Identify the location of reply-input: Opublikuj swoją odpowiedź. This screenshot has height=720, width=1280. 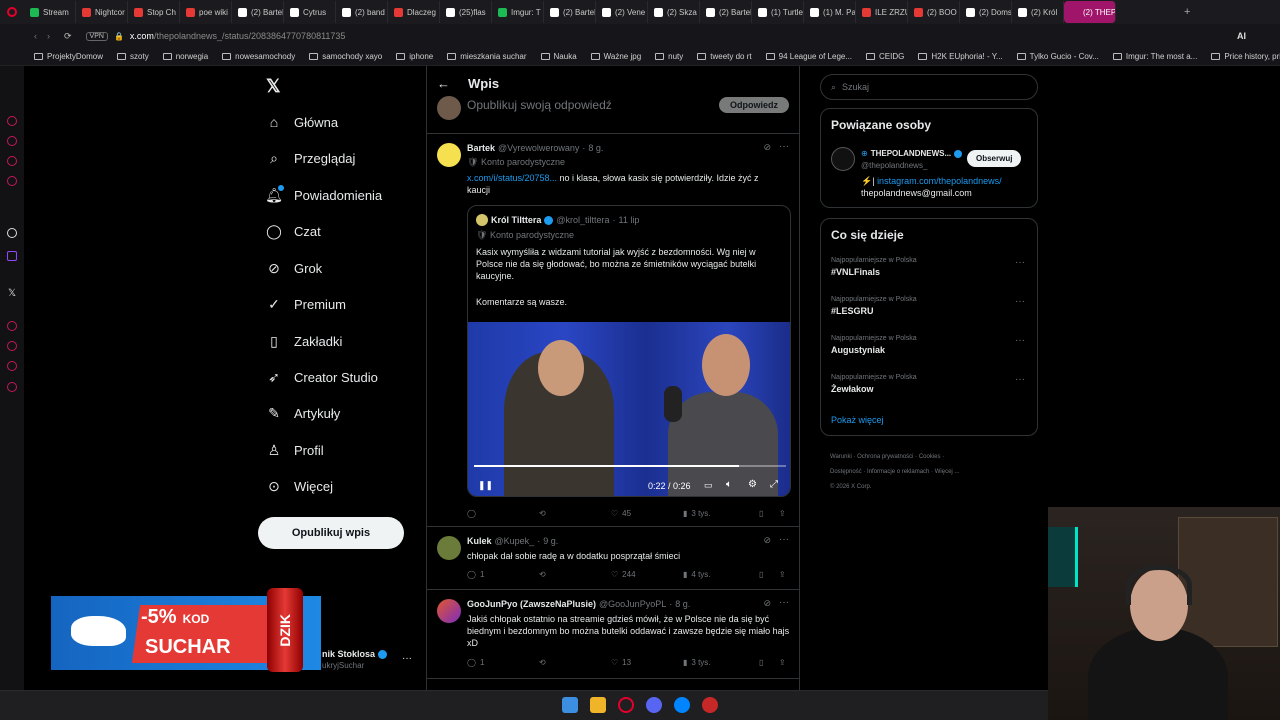
(539, 105).